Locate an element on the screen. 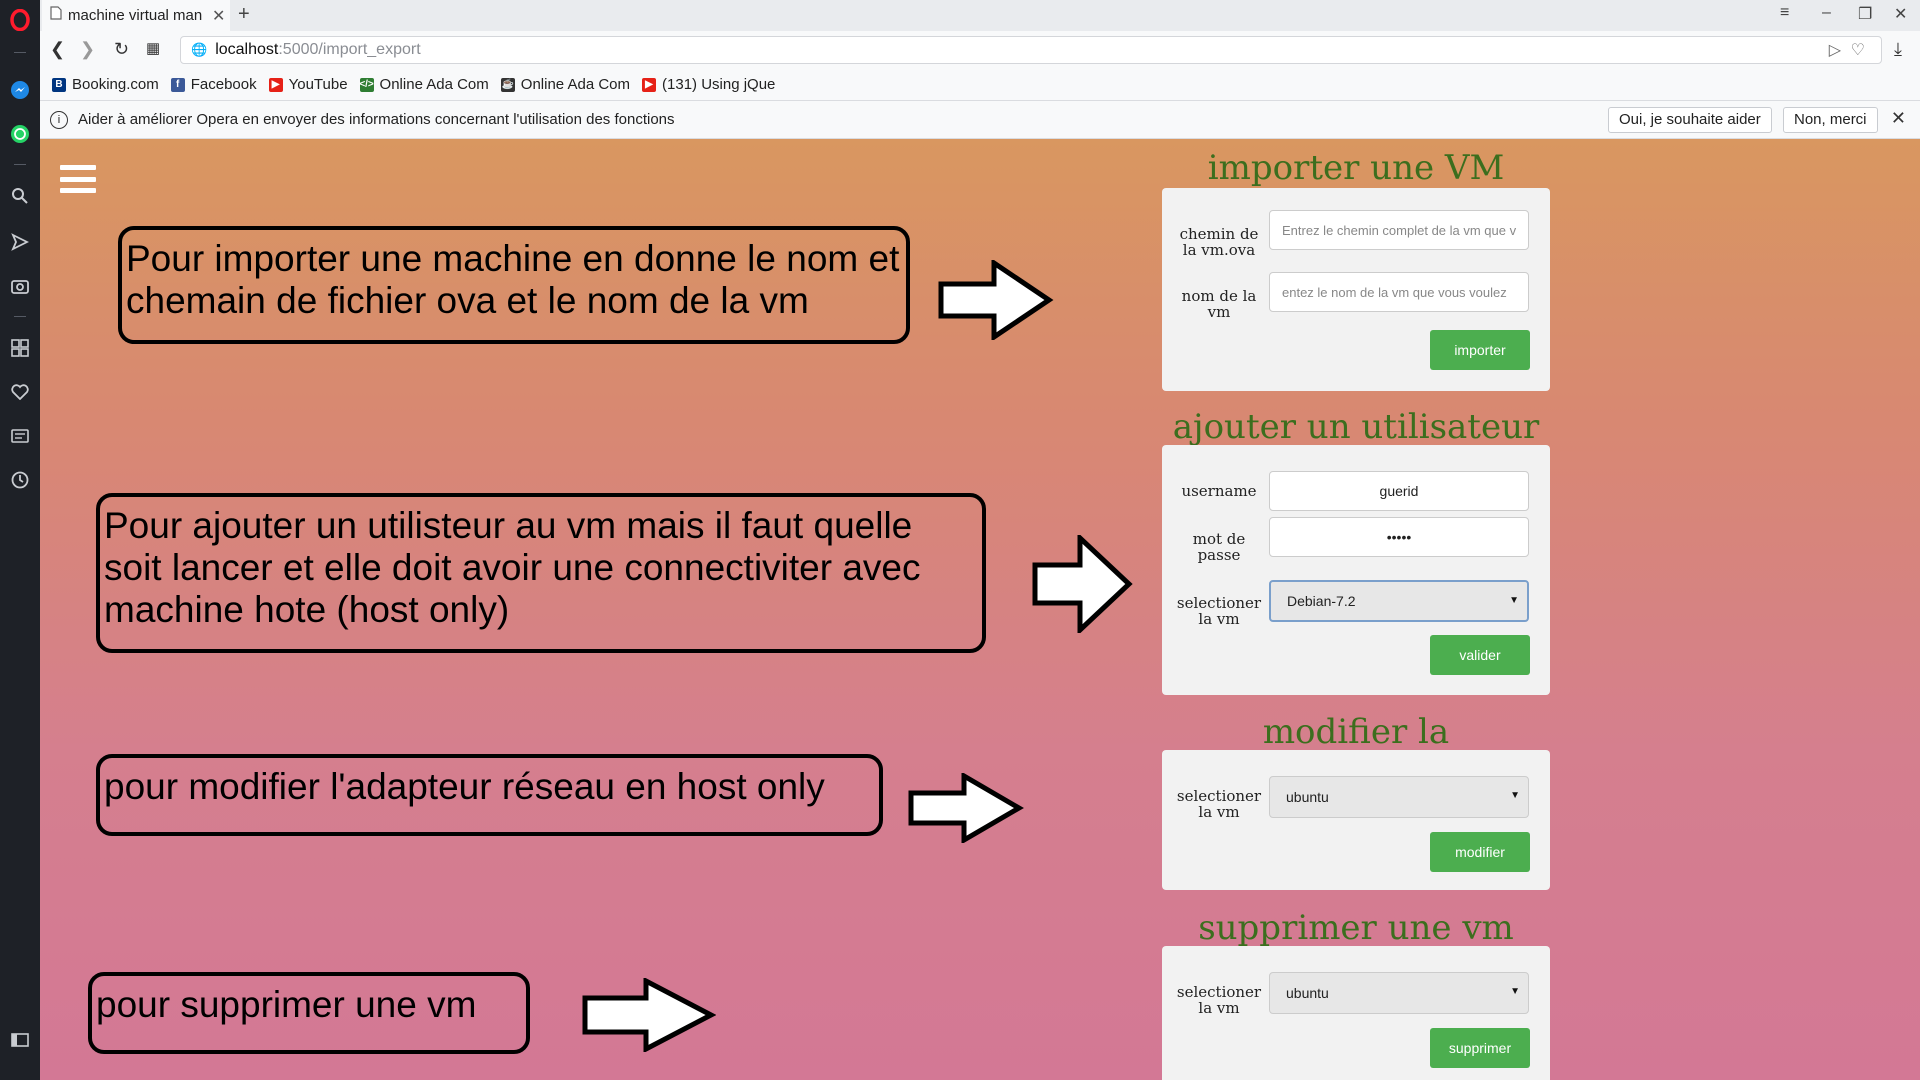 The image size is (1920, 1080). tab-active: machine virtual man ✕ is located at coordinates (136, 15).